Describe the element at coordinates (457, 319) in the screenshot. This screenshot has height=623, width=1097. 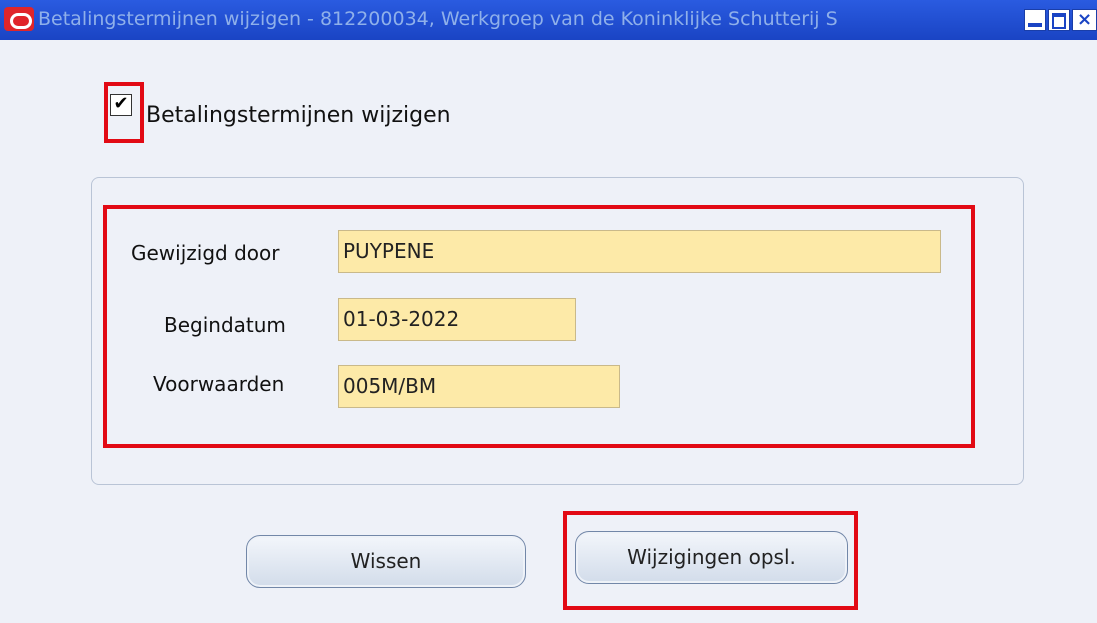
I see `start-date-field: 01-03-2022` at that location.